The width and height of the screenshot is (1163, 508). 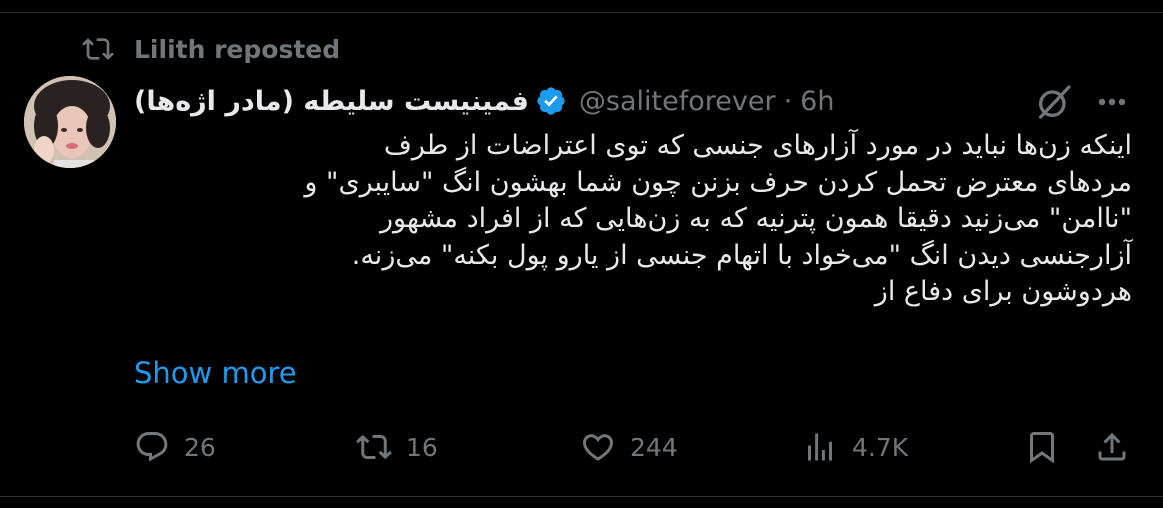 I want to click on reply-icon, so click(x=152, y=447).